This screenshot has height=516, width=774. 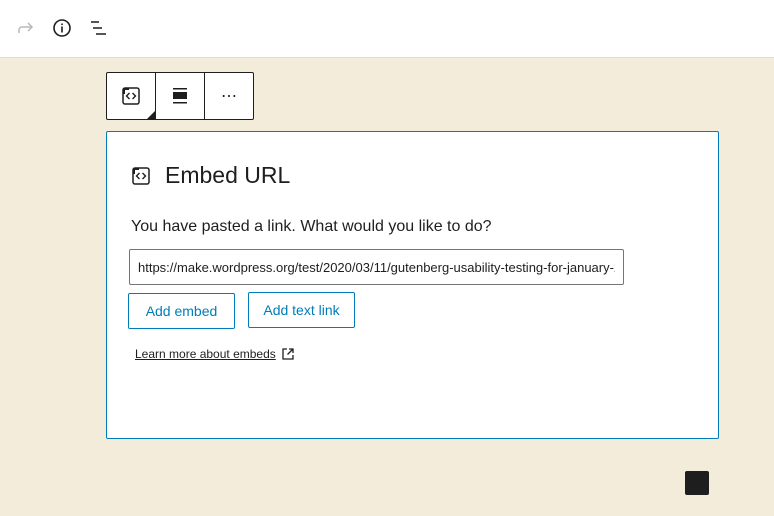 I want to click on align-button, so click(x=180, y=96).